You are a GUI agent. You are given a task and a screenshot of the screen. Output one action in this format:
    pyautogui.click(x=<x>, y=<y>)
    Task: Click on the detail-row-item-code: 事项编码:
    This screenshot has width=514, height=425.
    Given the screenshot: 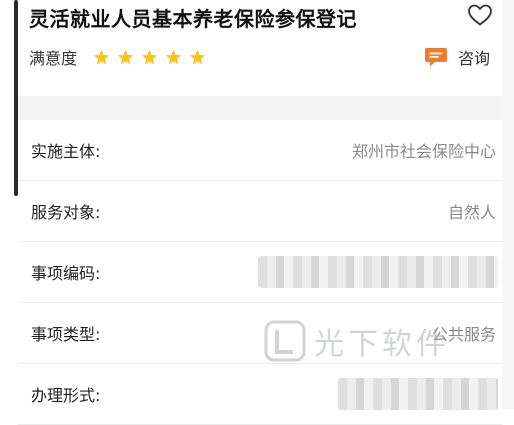 What is the action you would take?
    pyautogui.click(x=260, y=272)
    